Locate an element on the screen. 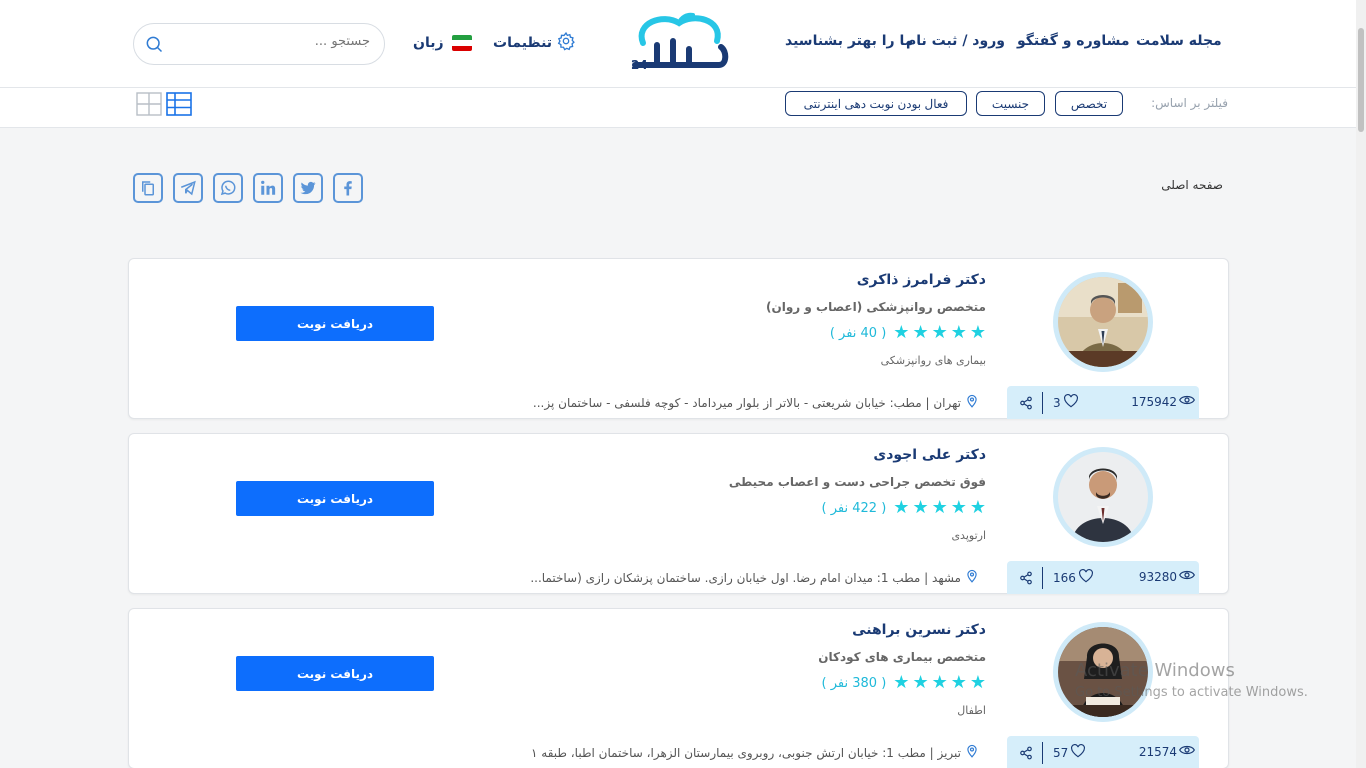 The image size is (1366, 768). rating-count: ( 40 نفر ) is located at coordinates (858, 333).